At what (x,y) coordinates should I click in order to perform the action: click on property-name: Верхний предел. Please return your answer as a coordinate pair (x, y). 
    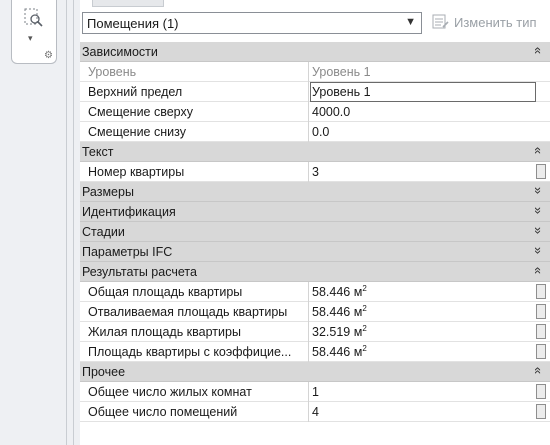
    Looking at the image, I should click on (135, 92).